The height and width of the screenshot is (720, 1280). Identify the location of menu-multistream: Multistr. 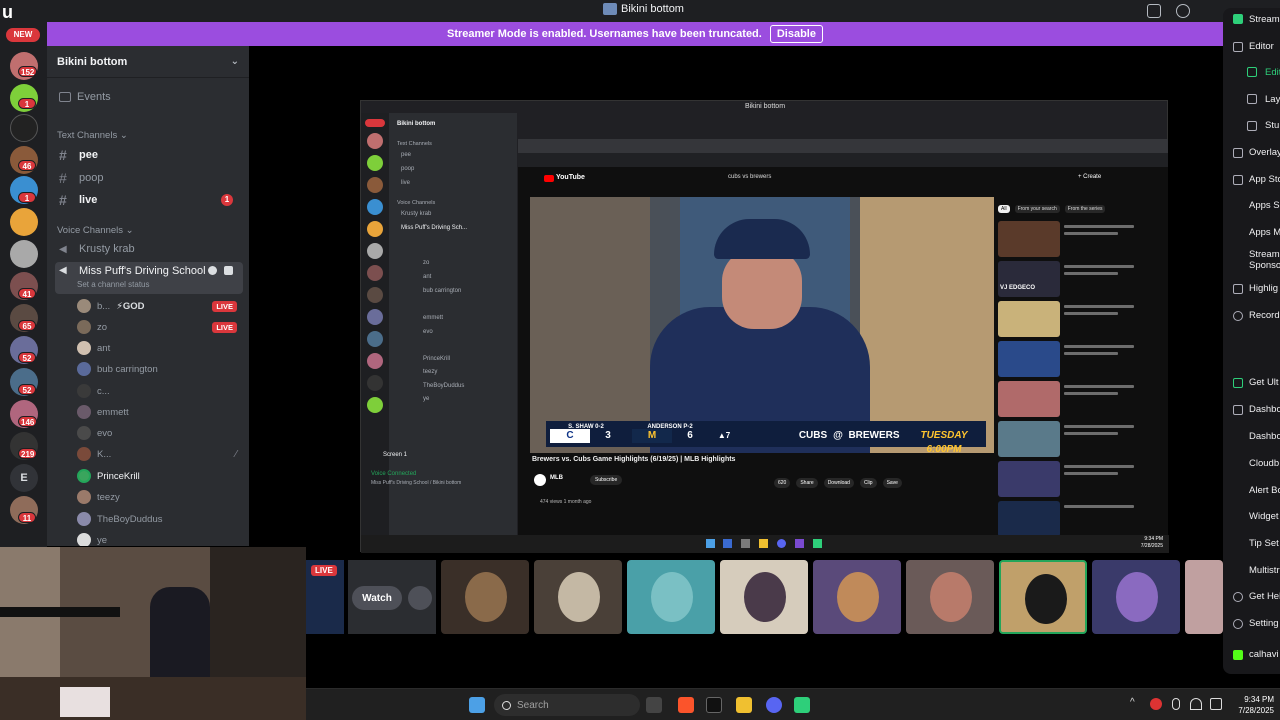
(1264, 570).